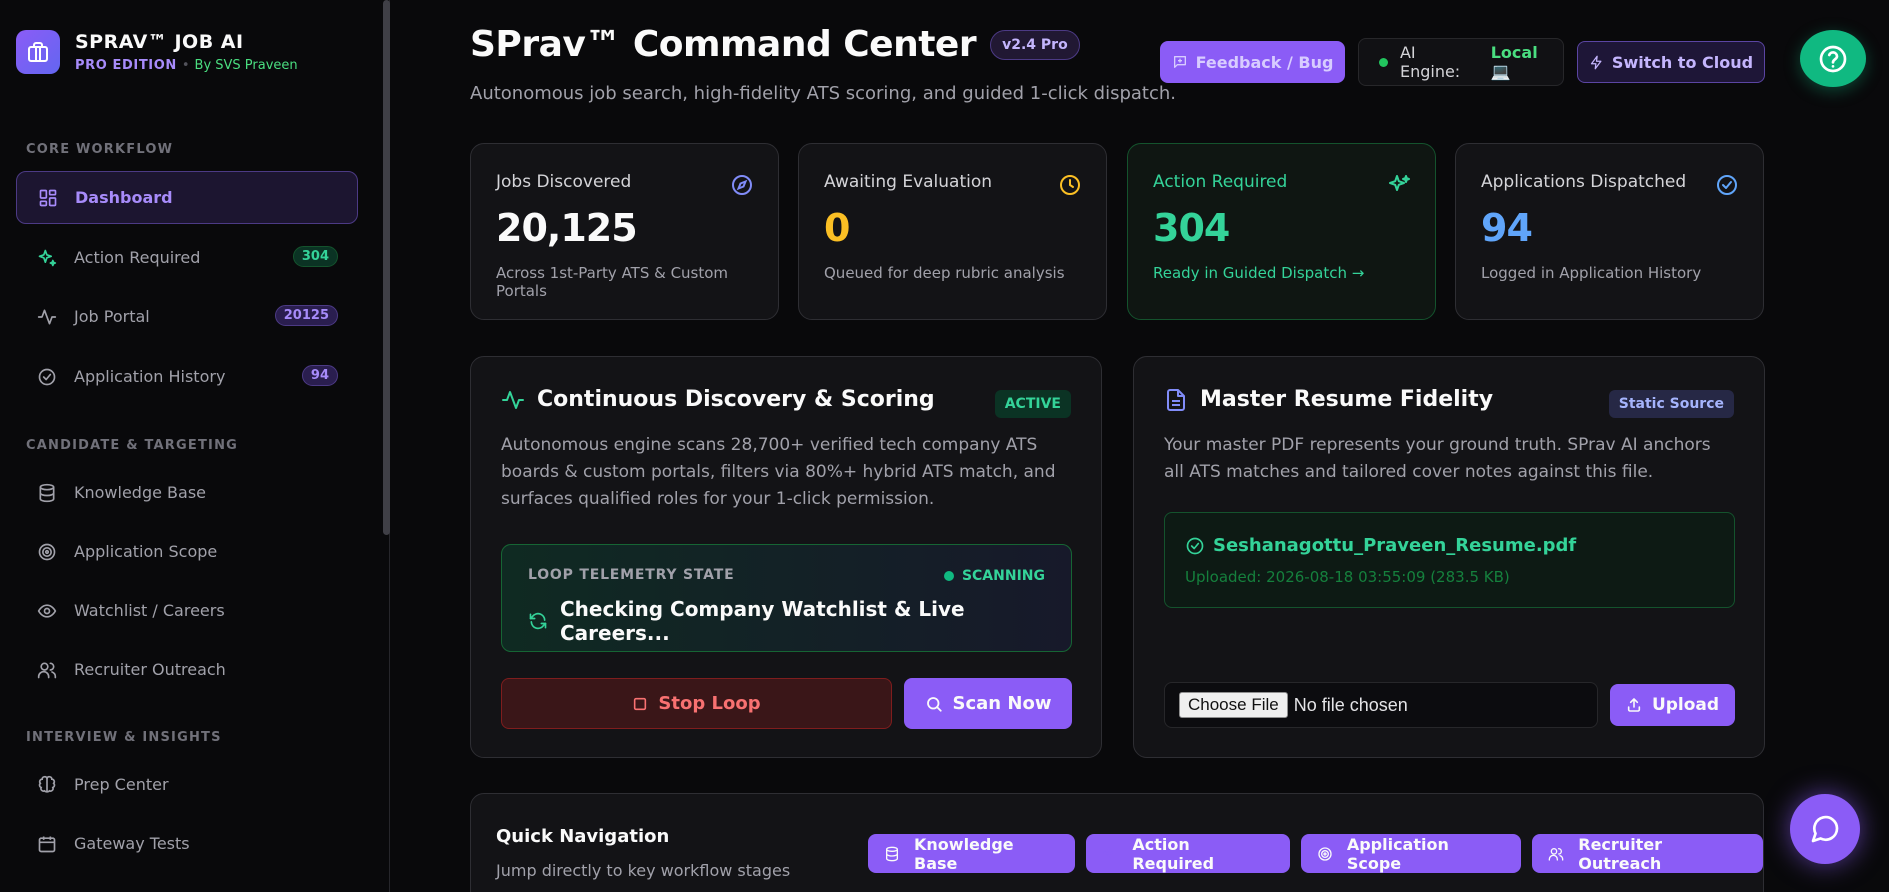 The width and height of the screenshot is (1889, 892). What do you see at coordinates (126, 65) in the screenshot?
I see `brand-edition: PRO EDITION` at bounding box center [126, 65].